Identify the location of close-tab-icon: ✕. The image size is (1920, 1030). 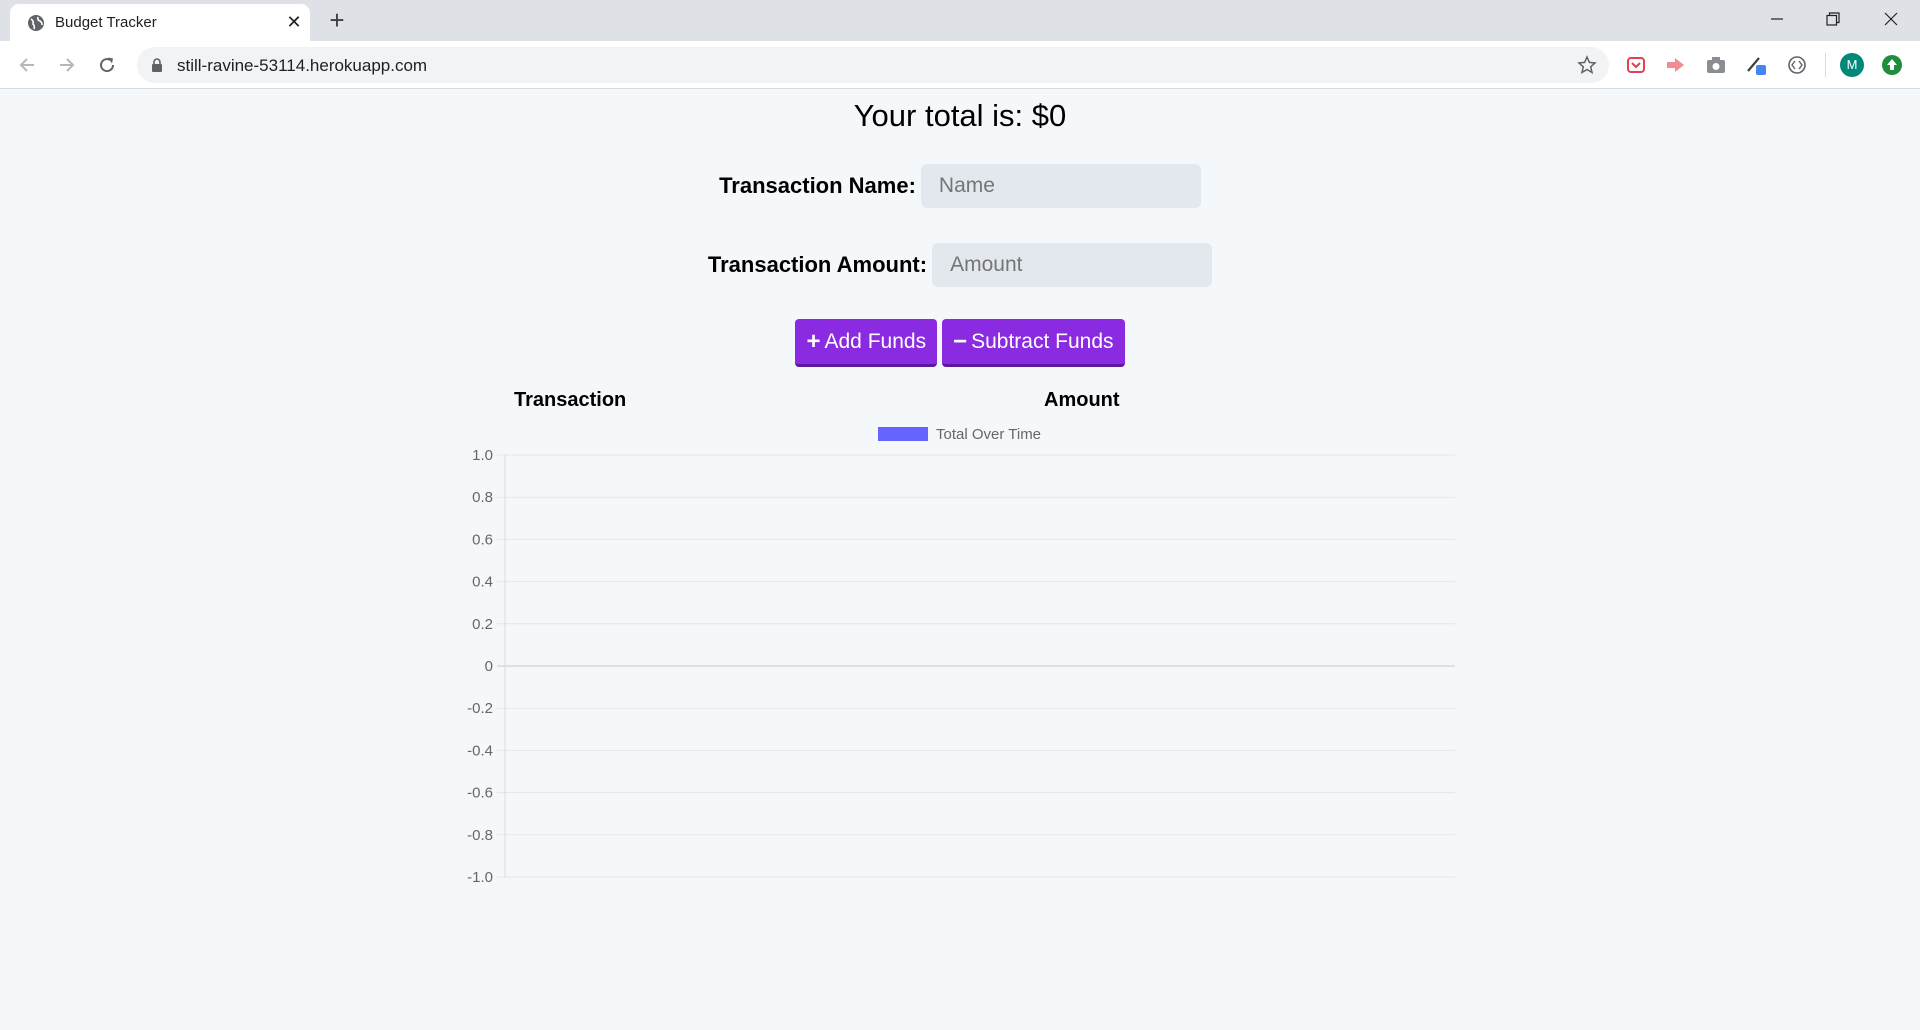
(294, 22).